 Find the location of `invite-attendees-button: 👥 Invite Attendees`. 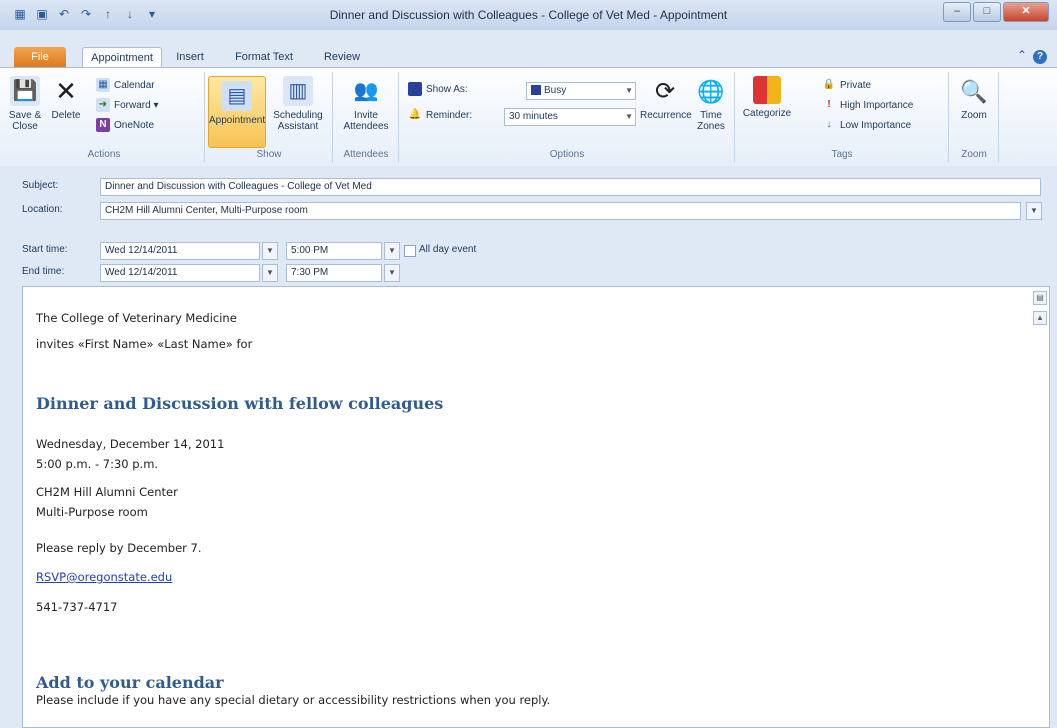

invite-attendees-button: 👥 Invite Attendees is located at coordinates (366, 104).